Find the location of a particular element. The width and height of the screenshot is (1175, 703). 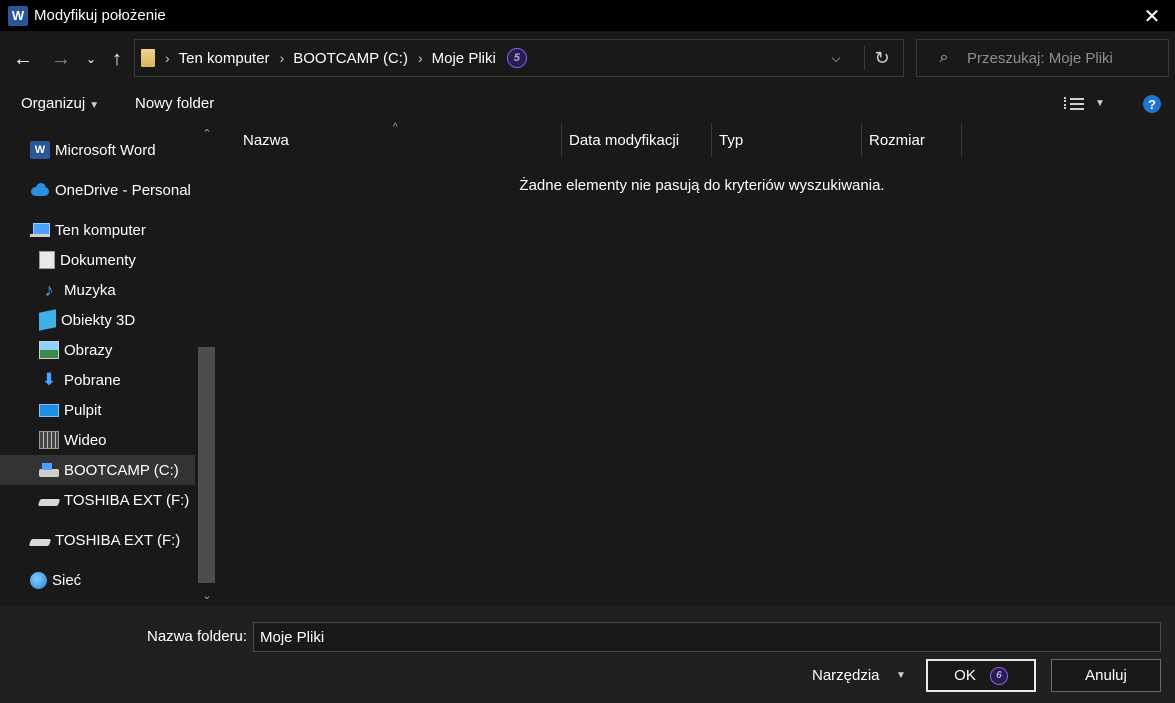

column-header-type: Typ is located at coordinates (787, 140).